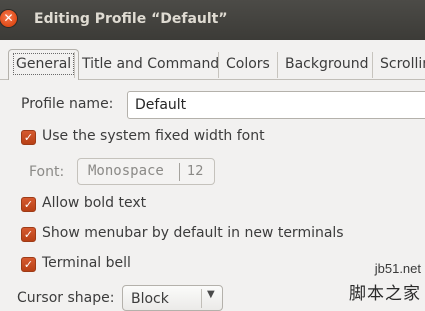  Describe the element at coordinates (195, 171) in the screenshot. I see `font-size: 12` at that location.